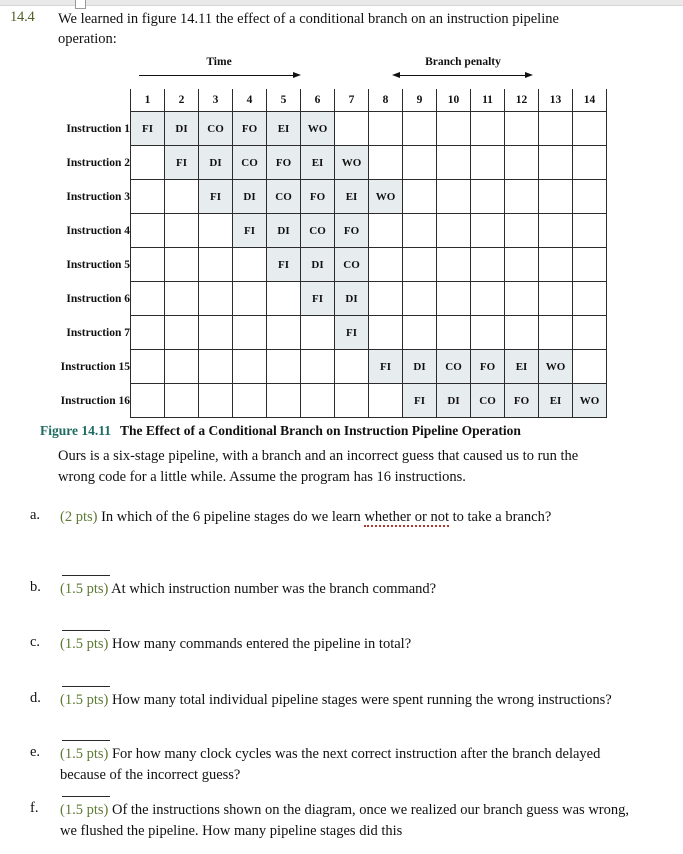 This screenshot has height=854, width=683. What do you see at coordinates (219, 62) in the screenshot?
I see `time-arrow-label: Time` at bounding box center [219, 62].